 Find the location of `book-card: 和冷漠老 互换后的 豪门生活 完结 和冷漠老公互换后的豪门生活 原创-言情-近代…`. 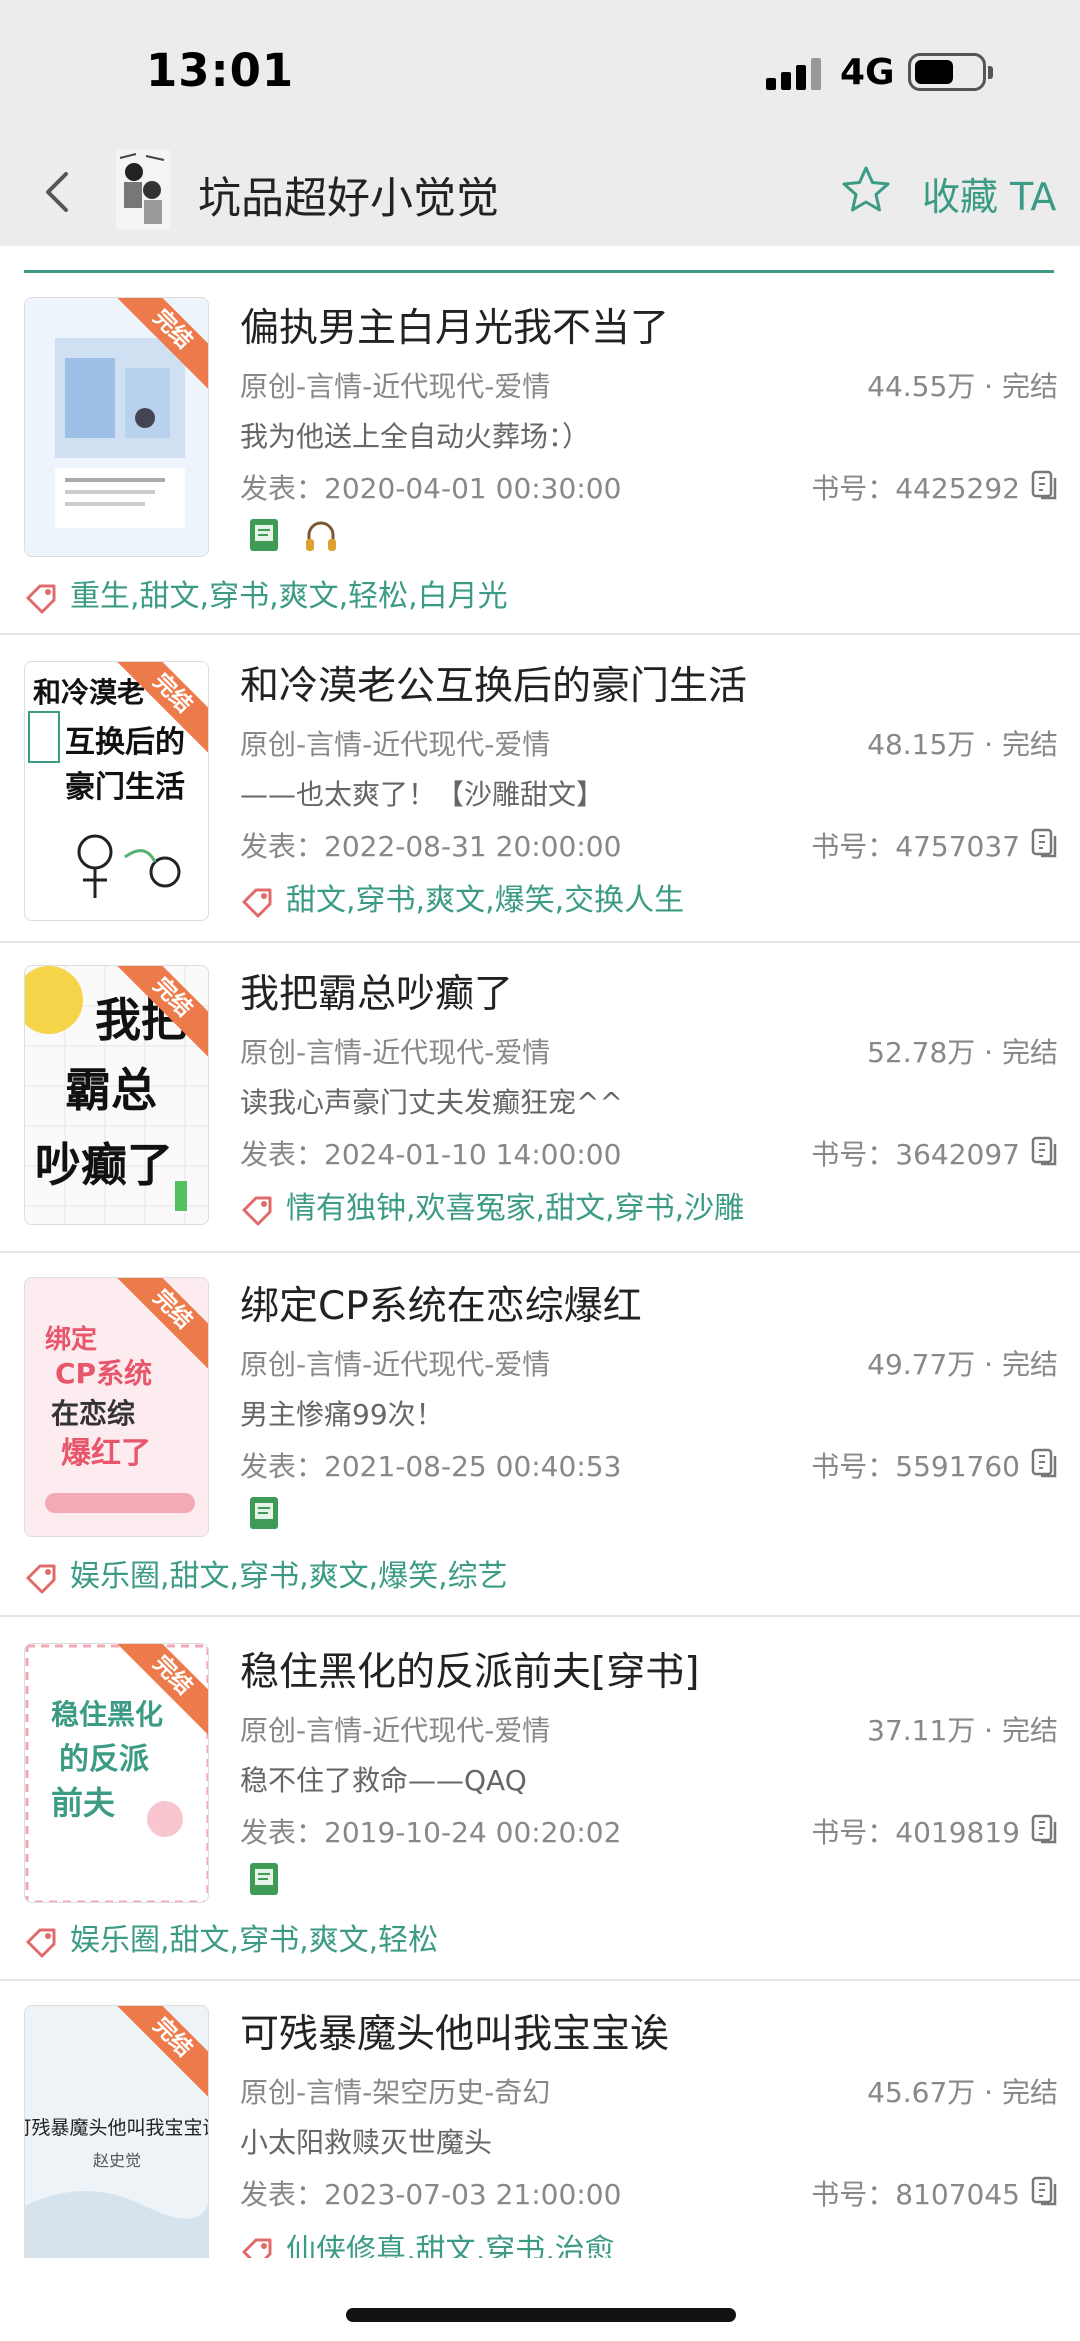

book-card: 和冷漠老 互换后的 豪门生活 完结 和冷漠老公互换后的豪门生活 原创-言情-近代… is located at coordinates (540, 789).